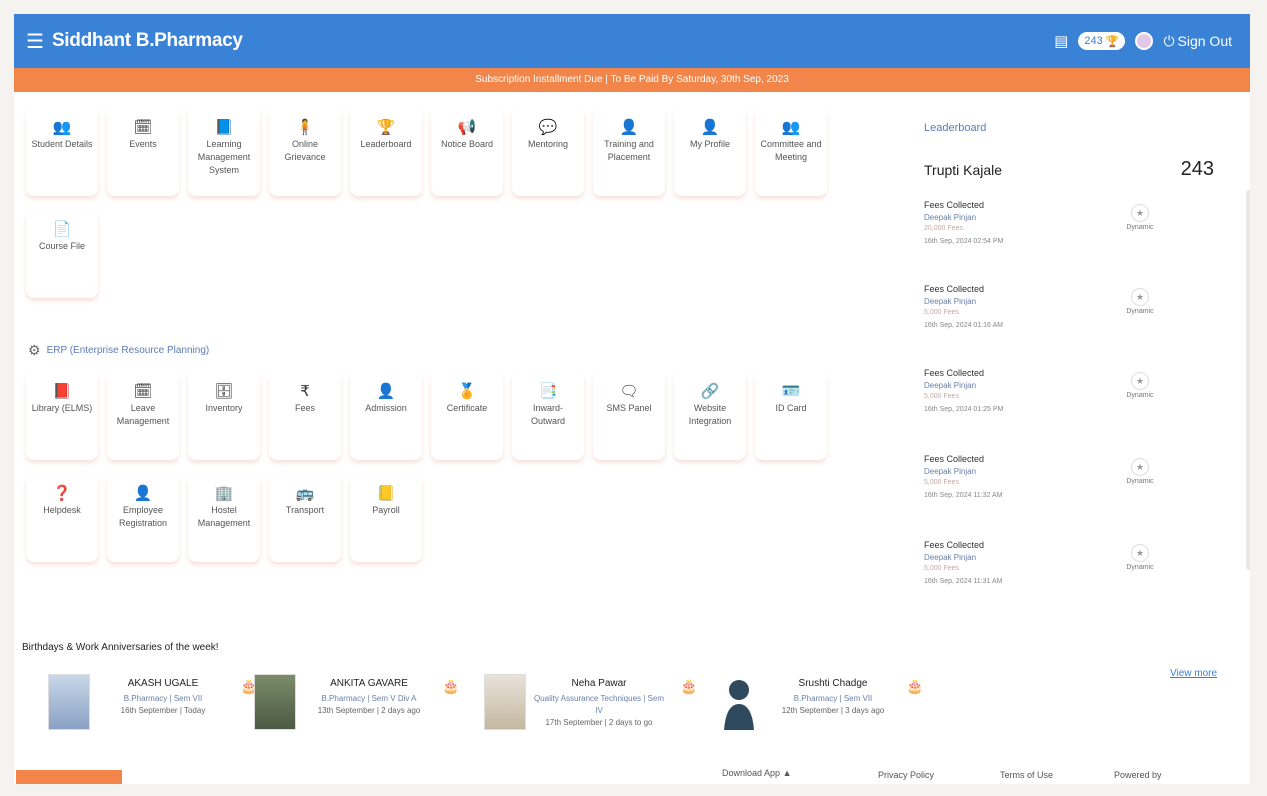 The height and width of the screenshot is (796, 1267). What do you see at coordinates (632, 41) in the screenshot?
I see `top-navbar: ☰ Siddhant B.Pharmacy ▤ 243 🏆 ⏻ Sign Out` at bounding box center [632, 41].